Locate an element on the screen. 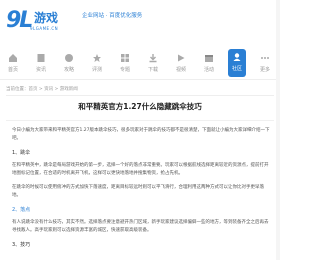 The image size is (320, 260). guide-icon is located at coordinates (69, 58).